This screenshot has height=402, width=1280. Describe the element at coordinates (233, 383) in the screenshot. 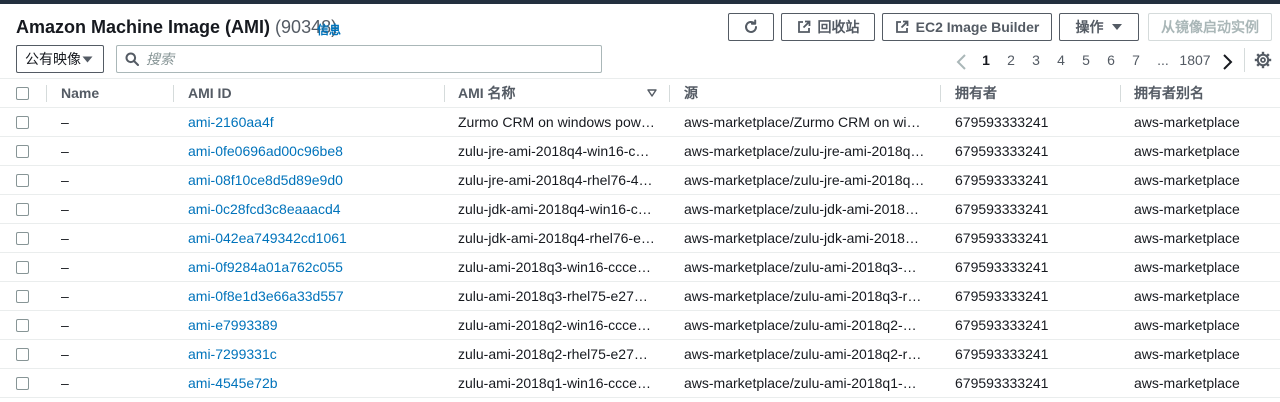

I see `ami-id-link: ami-4545e72b` at that location.